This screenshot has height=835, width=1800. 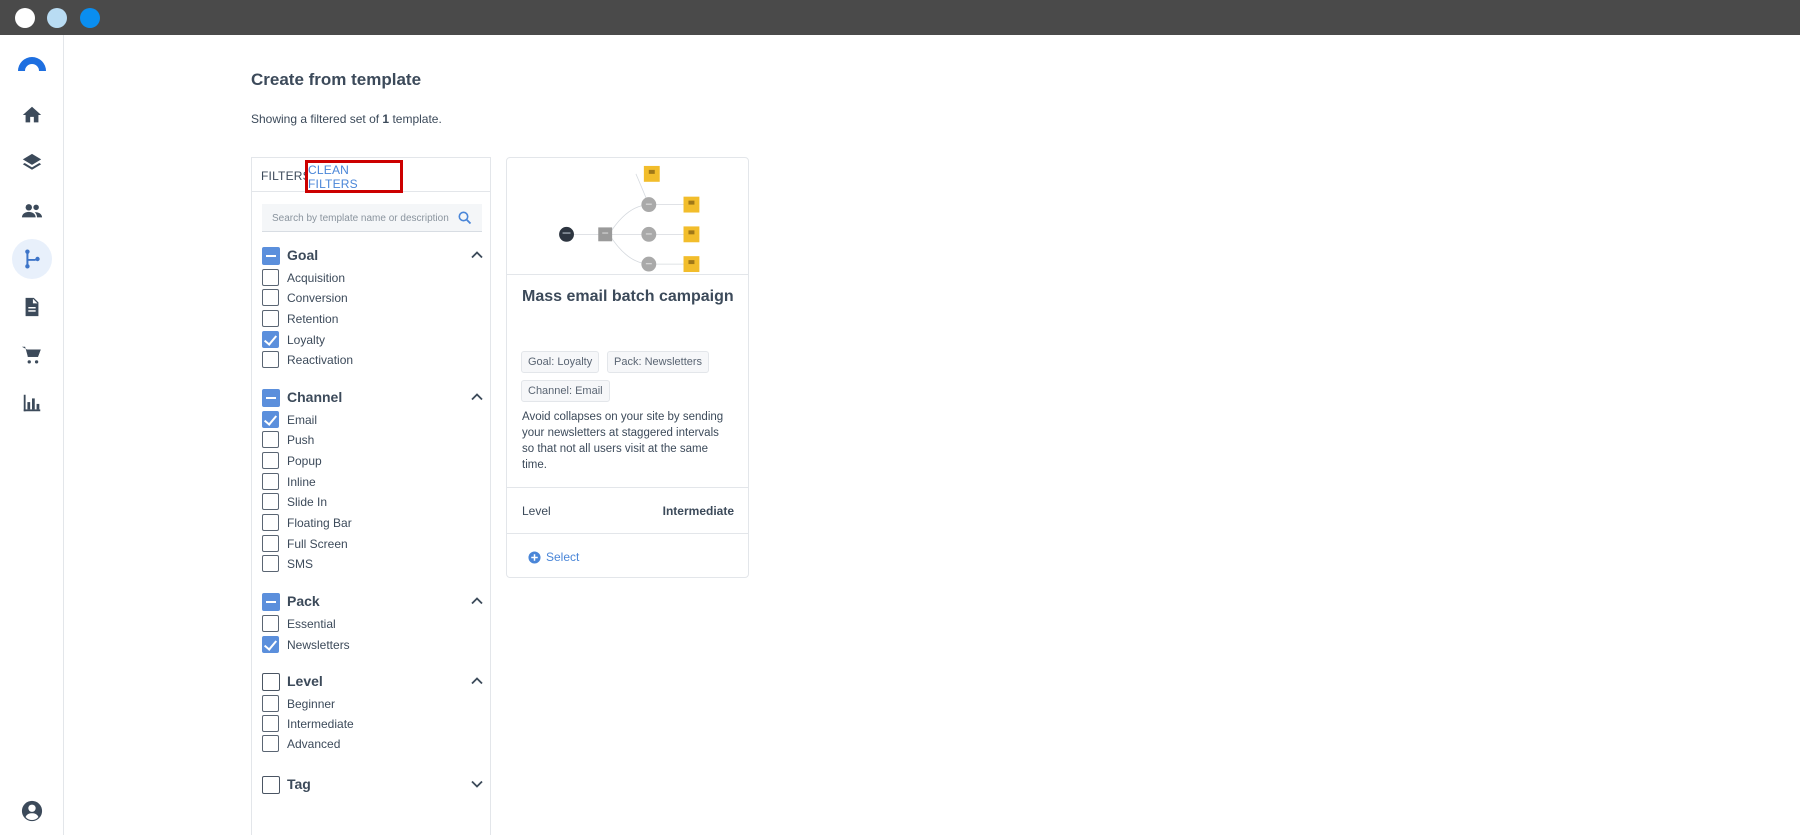 I want to click on subtitle-prefix: Showing a filtered set of, so click(x=317, y=119).